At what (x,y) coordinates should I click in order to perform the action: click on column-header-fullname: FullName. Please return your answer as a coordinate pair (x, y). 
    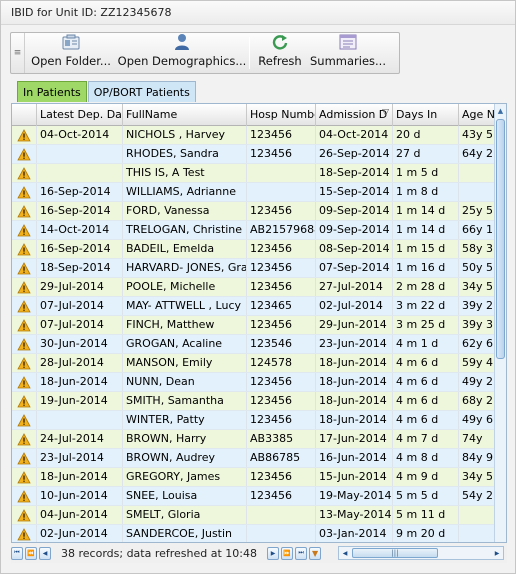
    Looking at the image, I should click on (185, 115).